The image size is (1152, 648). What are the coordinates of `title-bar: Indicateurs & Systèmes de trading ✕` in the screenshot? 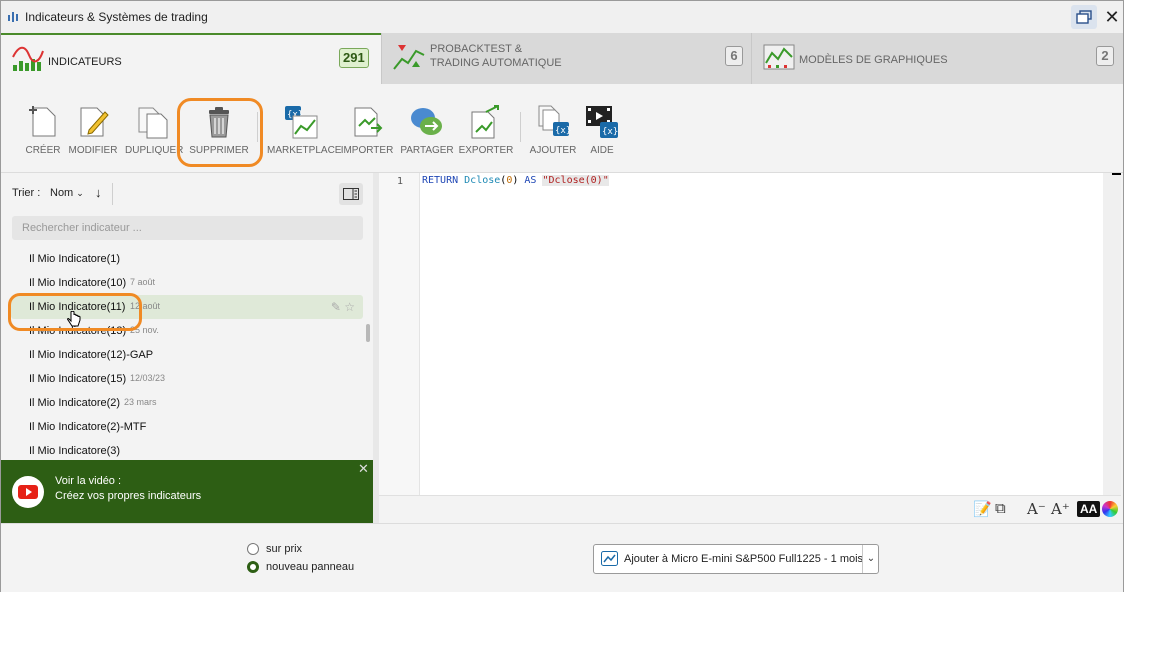 It's located at (562, 17).